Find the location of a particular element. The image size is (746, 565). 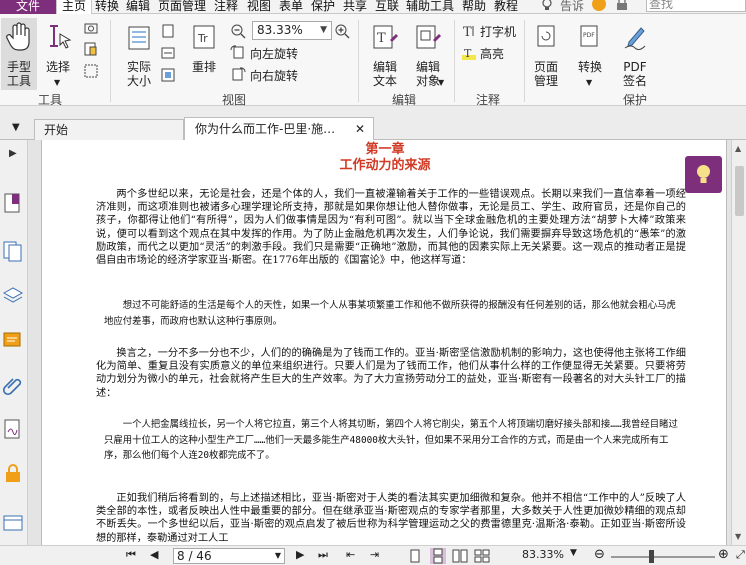

menu-annotate: 注释 is located at coordinates (226, 7).